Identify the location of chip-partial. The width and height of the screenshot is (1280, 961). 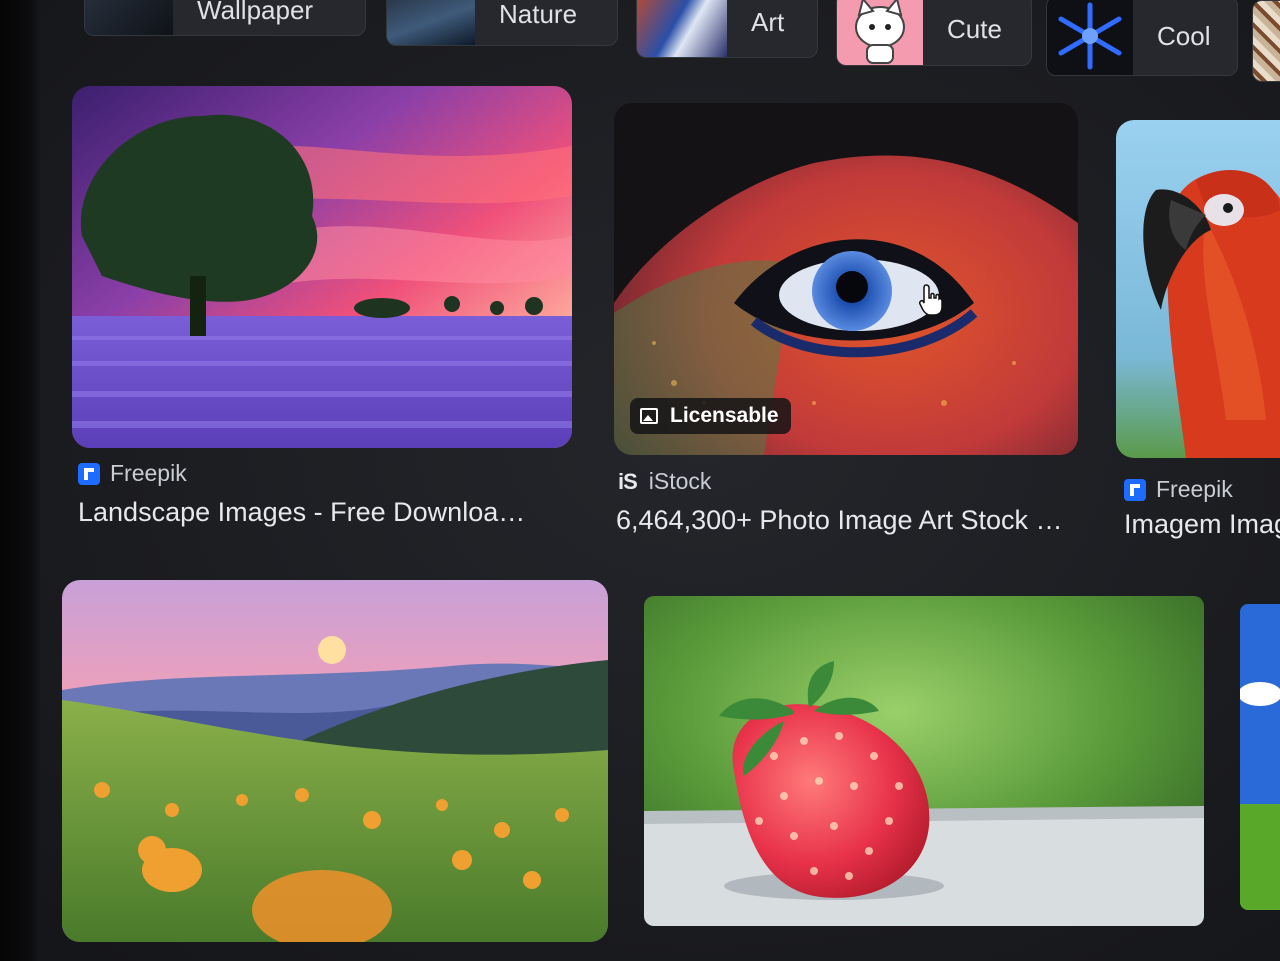
(1266, 41).